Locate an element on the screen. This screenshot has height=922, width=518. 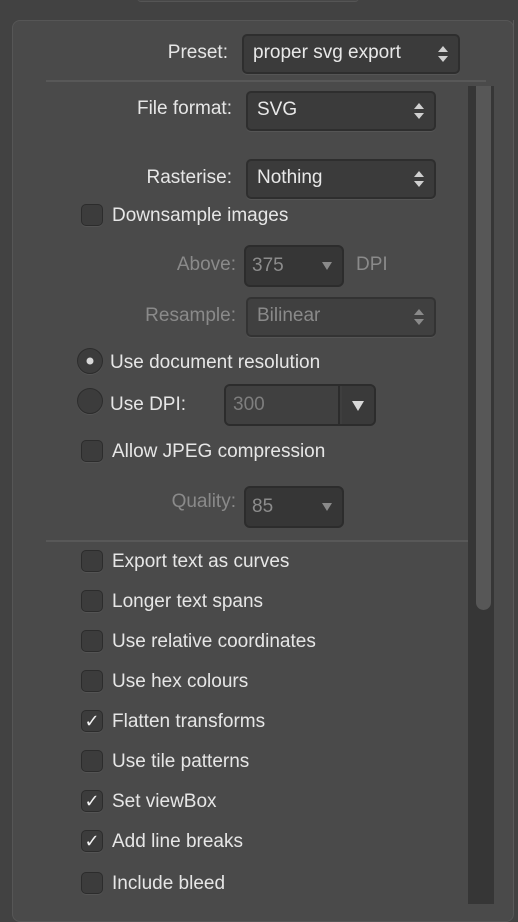
above-dpi-combo: 375 is located at coordinates (294, 266).